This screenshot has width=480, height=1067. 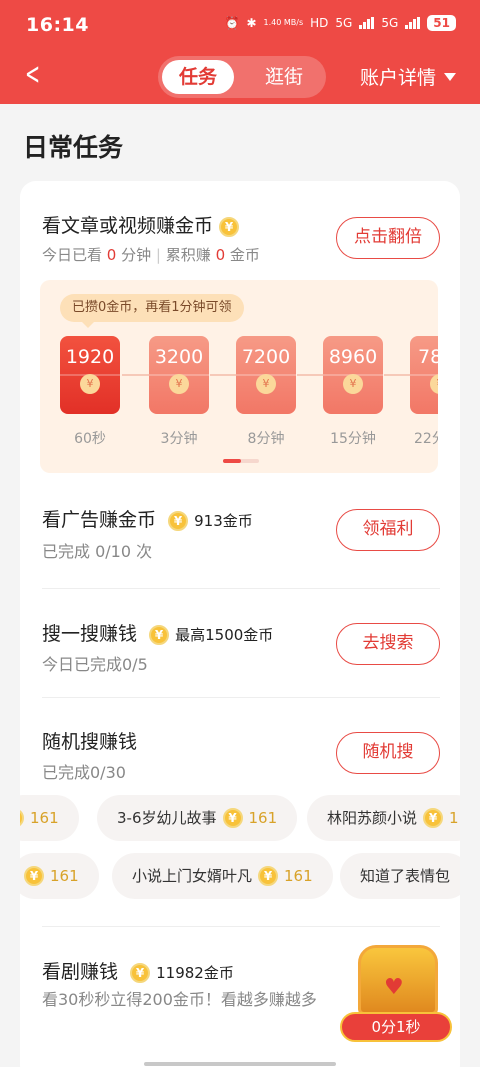 I want to click on task-coins: 913金币, so click(x=223, y=521).